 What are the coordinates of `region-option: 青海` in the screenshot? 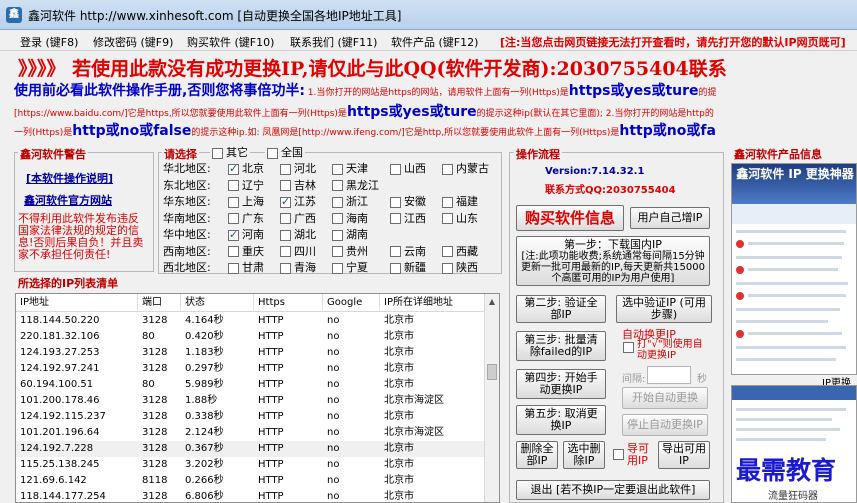 It's located at (298, 267).